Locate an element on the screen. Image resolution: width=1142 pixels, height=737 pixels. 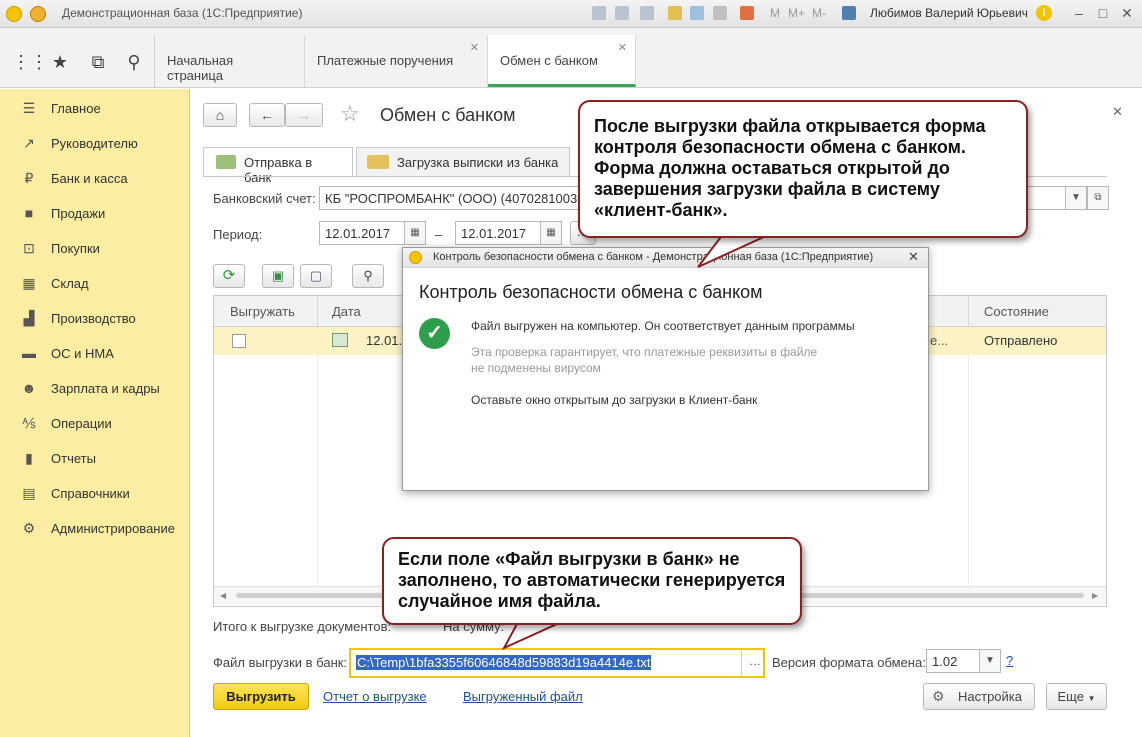
format-version-field: 1.02 is located at coordinates (953, 661).